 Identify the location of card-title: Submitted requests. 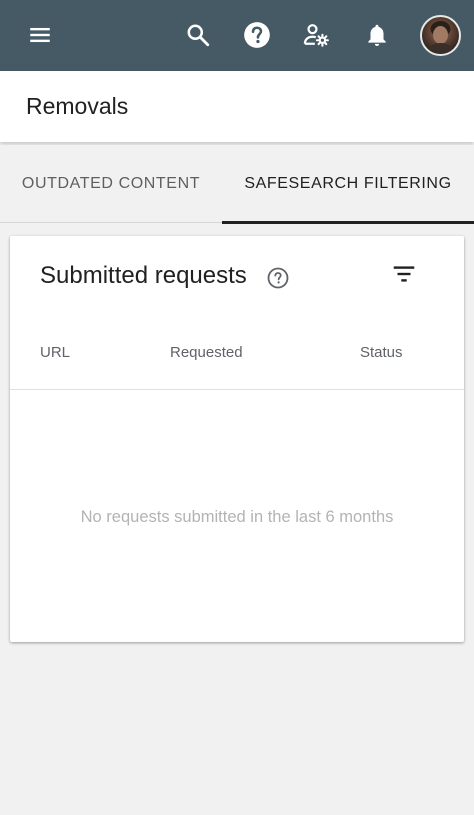
(143, 275).